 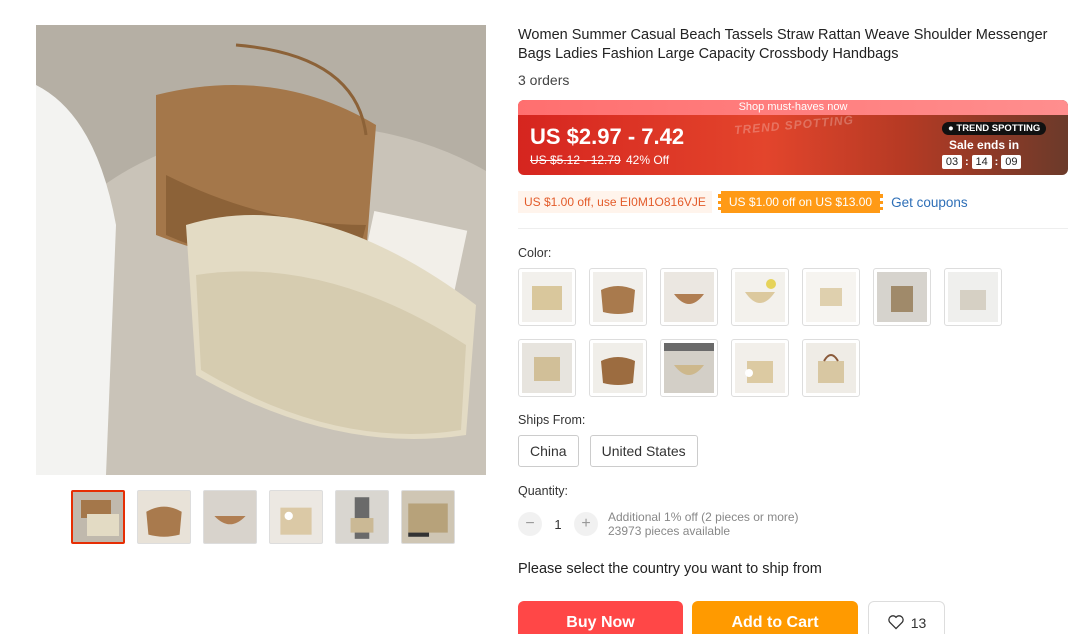 What do you see at coordinates (918, 623) in the screenshot?
I see `wishlist-count: 13` at bounding box center [918, 623].